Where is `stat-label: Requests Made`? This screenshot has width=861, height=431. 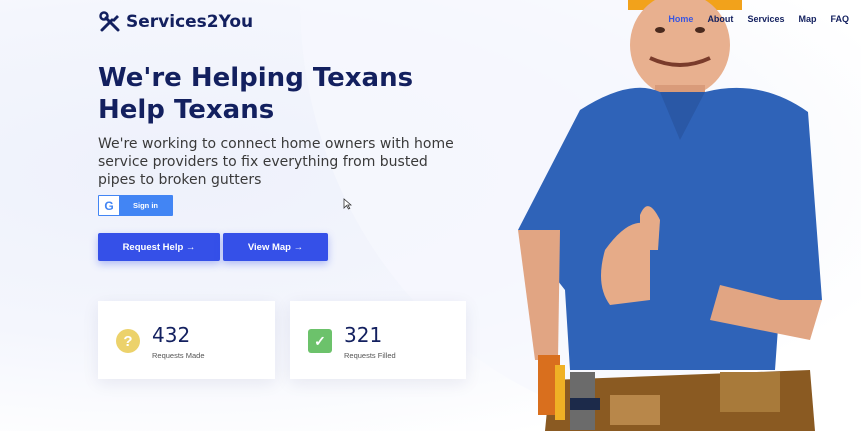
stat-label: Requests Made is located at coordinates (178, 355).